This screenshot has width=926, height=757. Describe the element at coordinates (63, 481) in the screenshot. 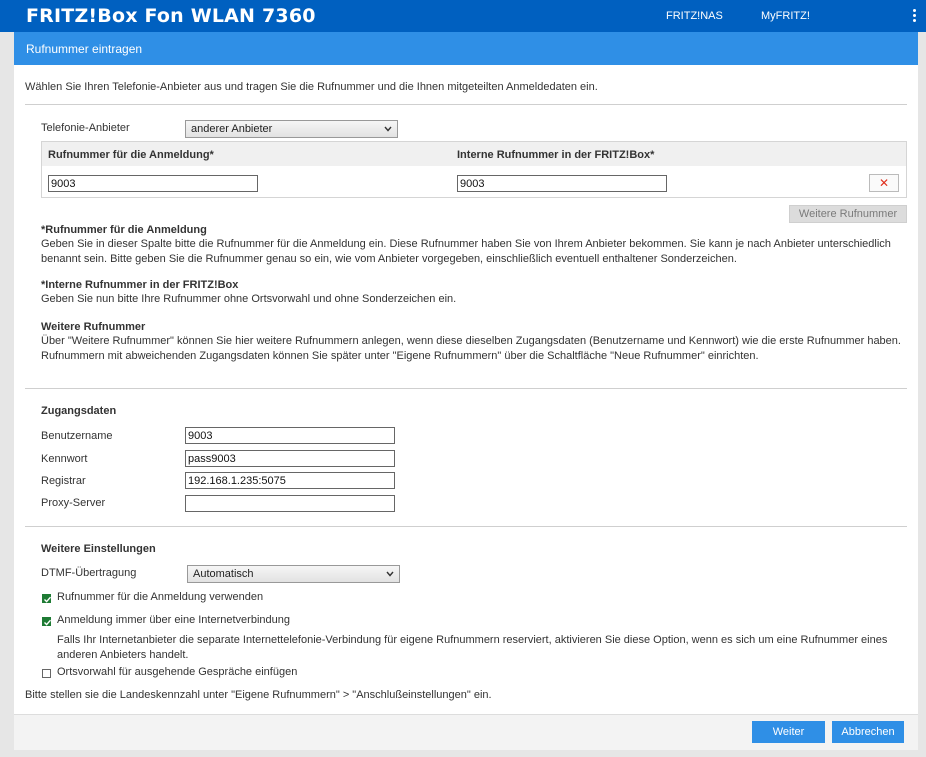

I see `registrar-label: Registrar` at that location.